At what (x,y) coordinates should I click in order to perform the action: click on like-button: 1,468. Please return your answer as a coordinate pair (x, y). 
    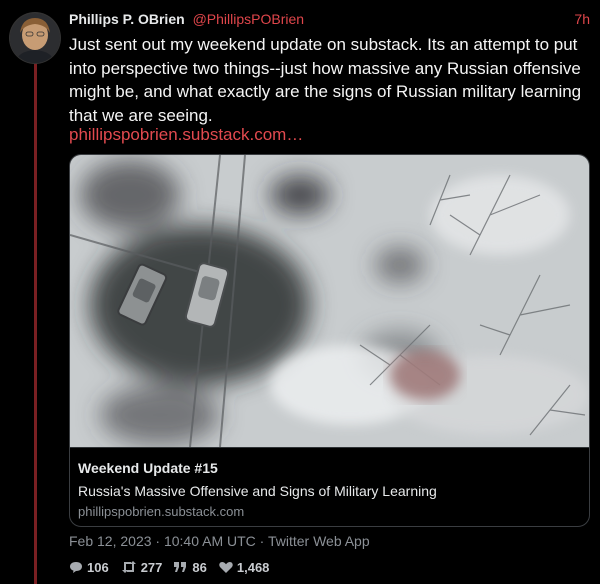
    Looking at the image, I should click on (244, 567).